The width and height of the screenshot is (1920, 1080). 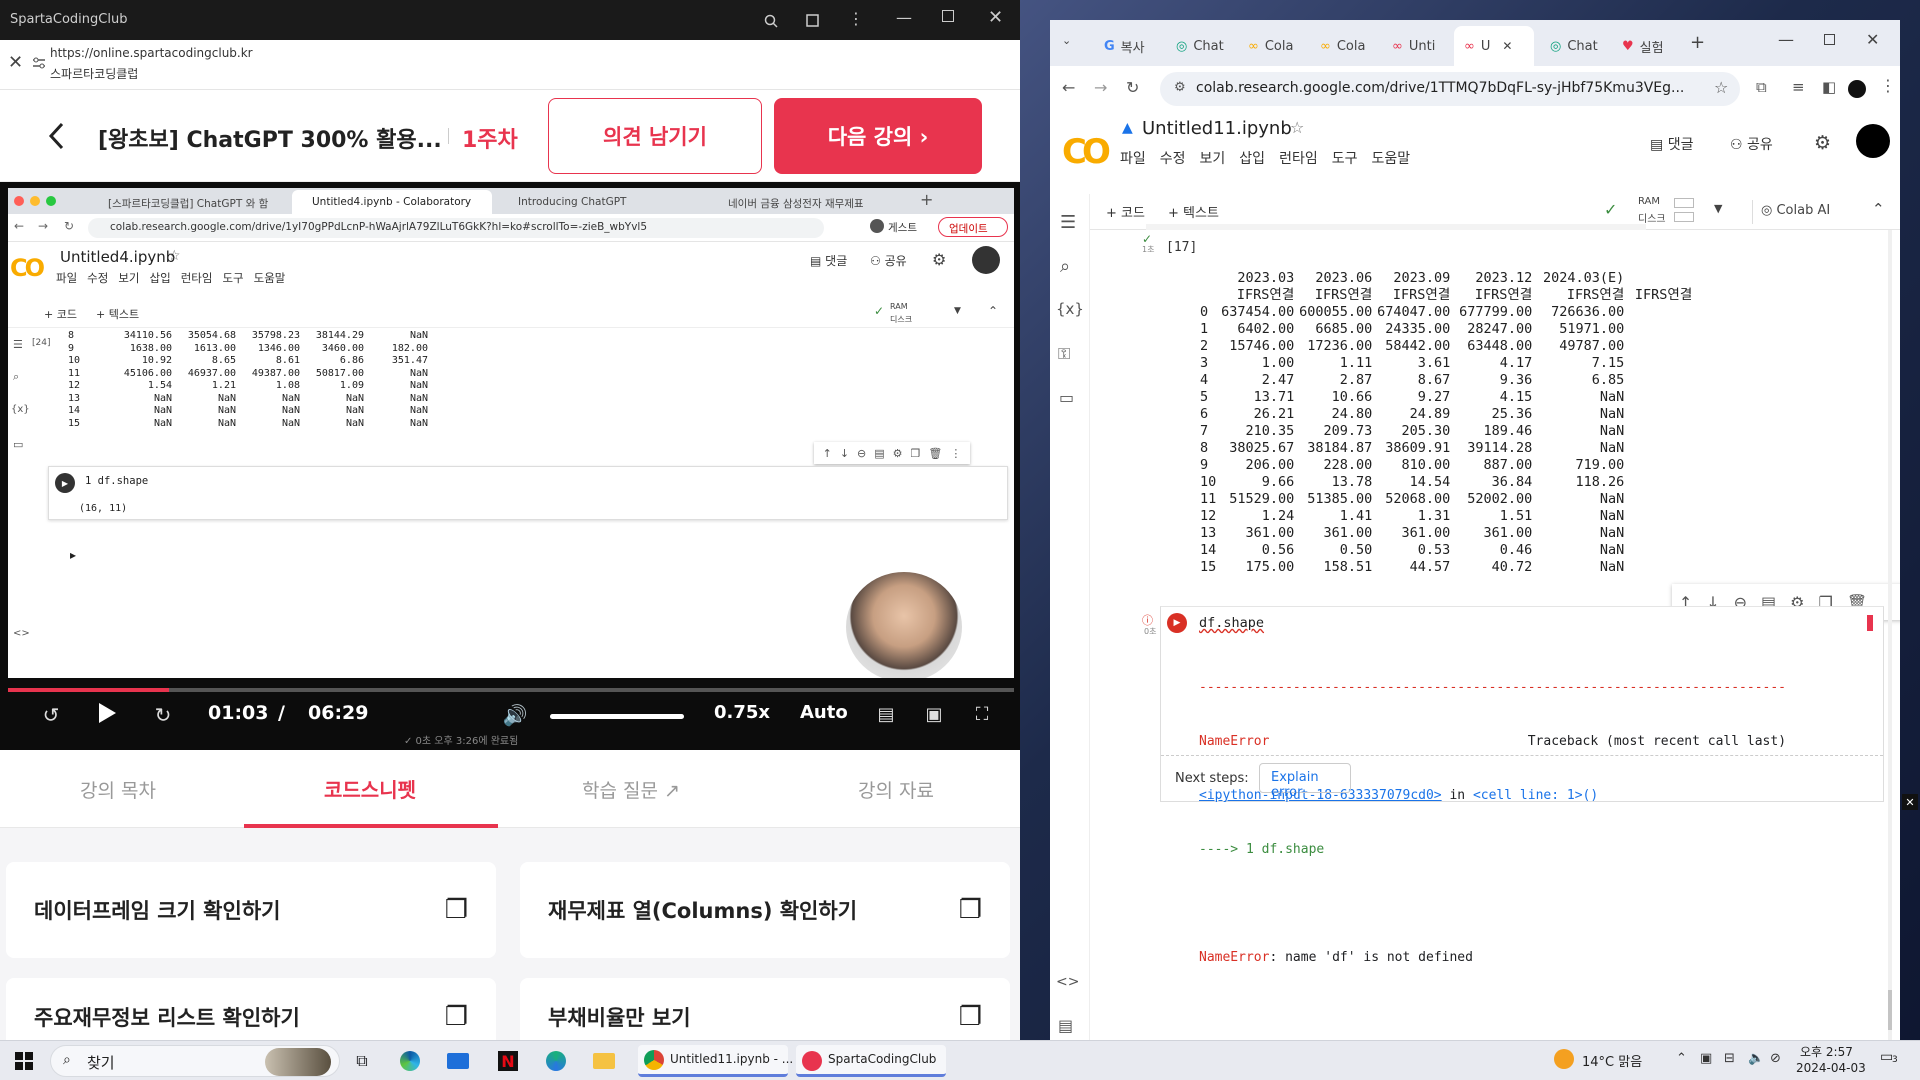 What do you see at coordinates (877, 226) in the screenshot?
I see `avatar` at bounding box center [877, 226].